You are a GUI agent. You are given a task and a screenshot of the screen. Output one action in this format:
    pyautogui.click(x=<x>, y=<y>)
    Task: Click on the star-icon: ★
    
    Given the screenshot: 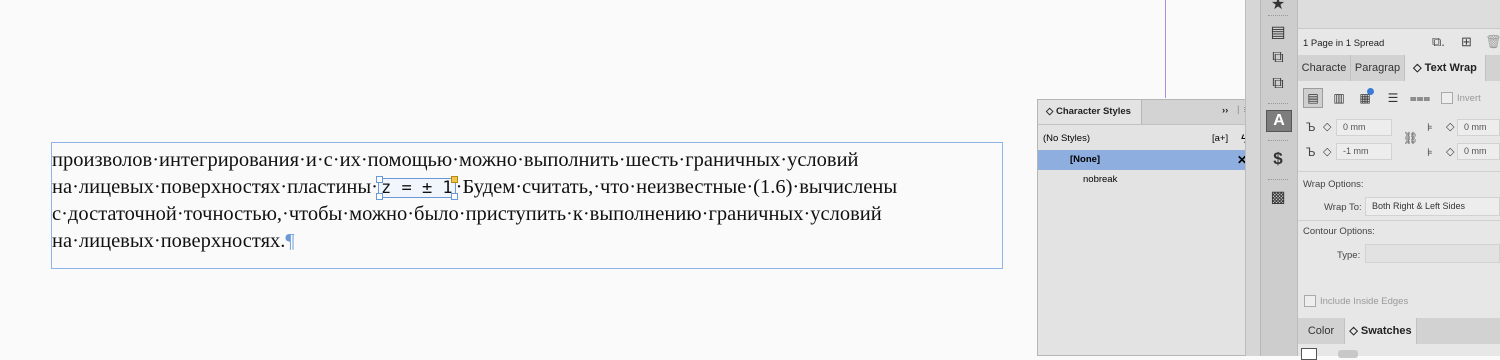 What is the action you would take?
    pyautogui.click(x=1278, y=7)
    